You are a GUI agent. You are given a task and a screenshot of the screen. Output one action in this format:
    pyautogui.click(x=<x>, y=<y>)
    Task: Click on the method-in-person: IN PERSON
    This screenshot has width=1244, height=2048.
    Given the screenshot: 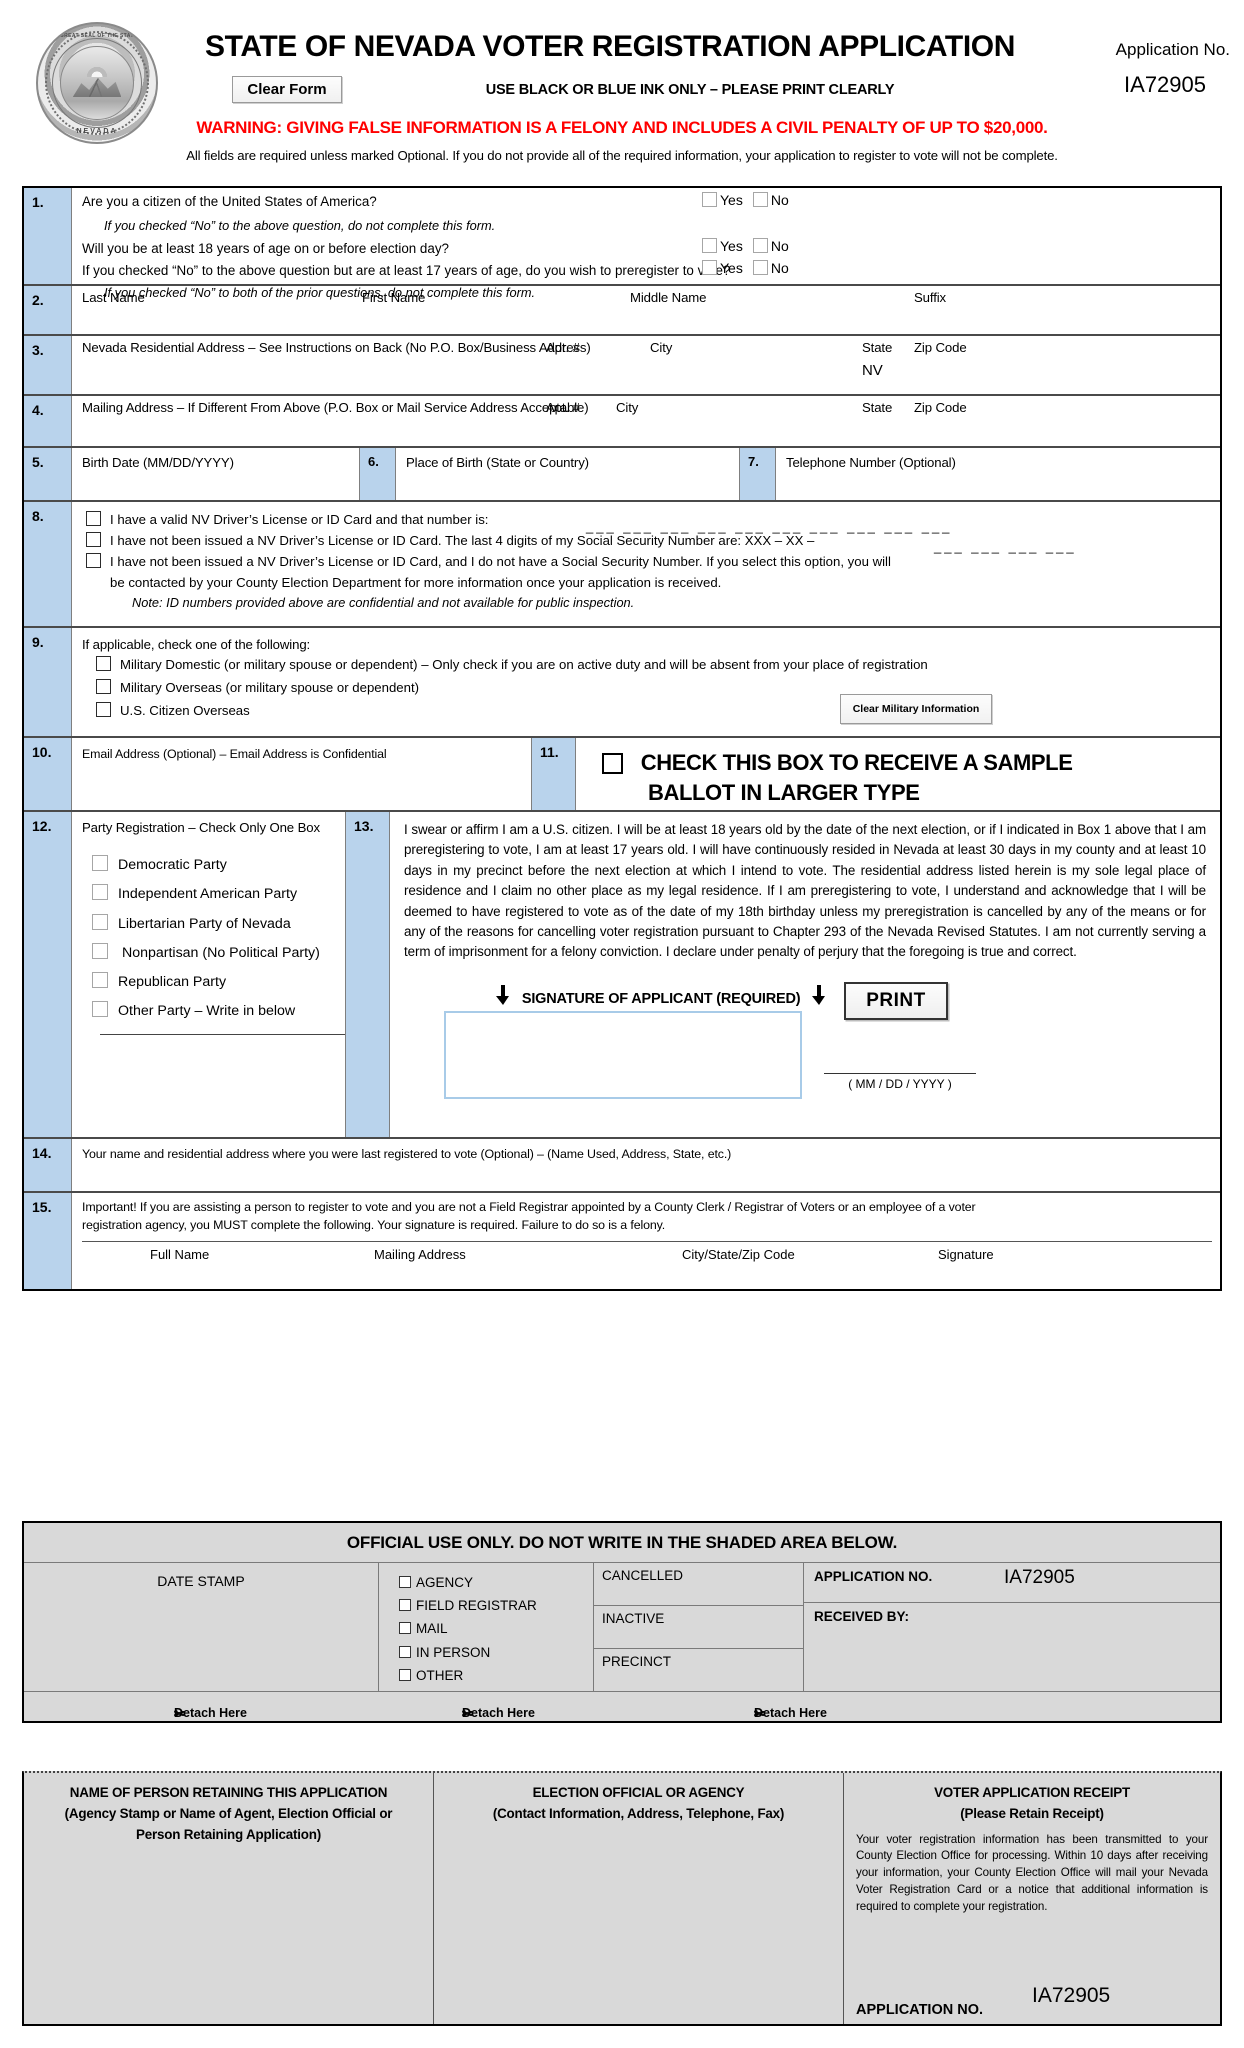 What is the action you would take?
    pyautogui.click(x=496, y=1652)
    